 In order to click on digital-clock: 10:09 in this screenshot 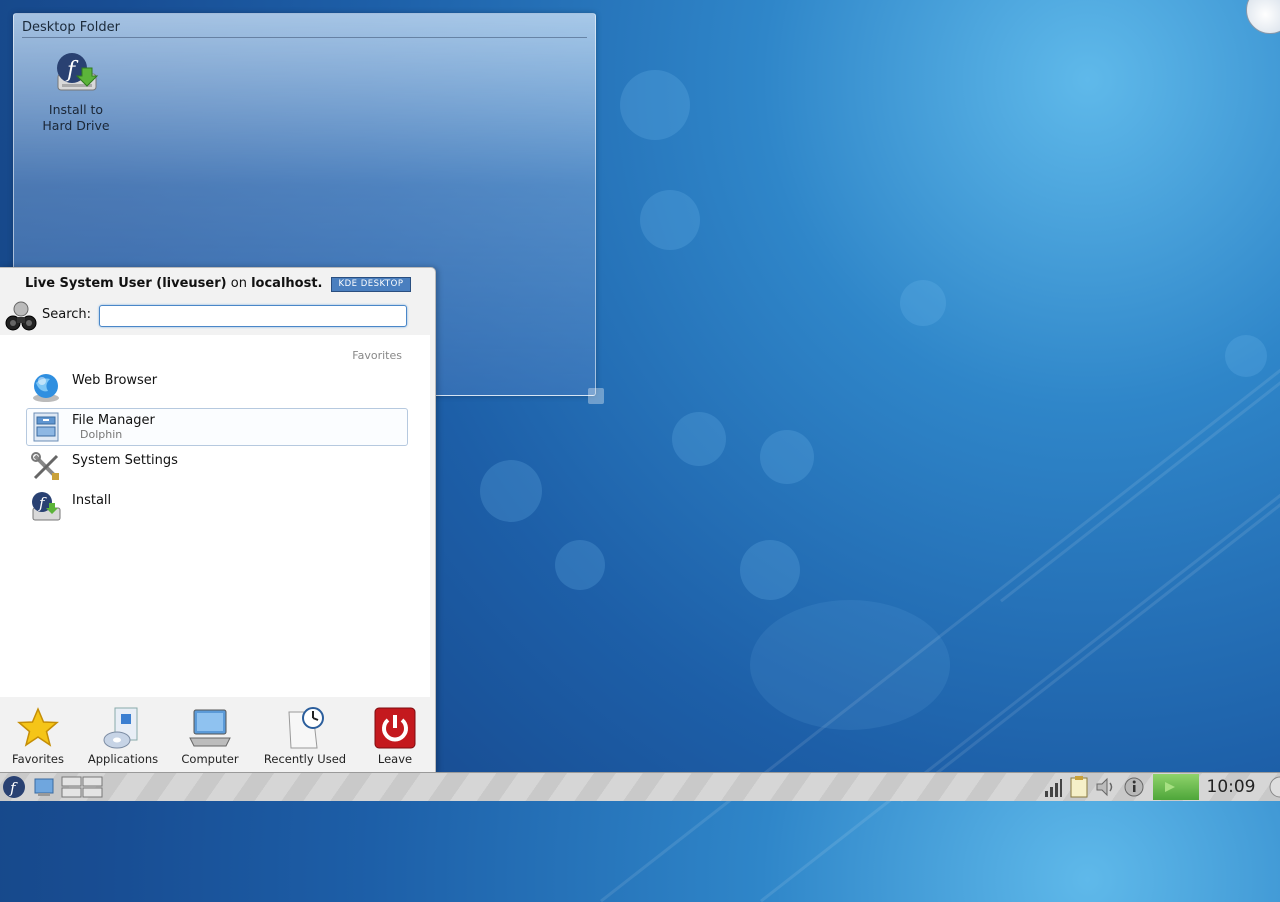, I will do `click(1231, 787)`.